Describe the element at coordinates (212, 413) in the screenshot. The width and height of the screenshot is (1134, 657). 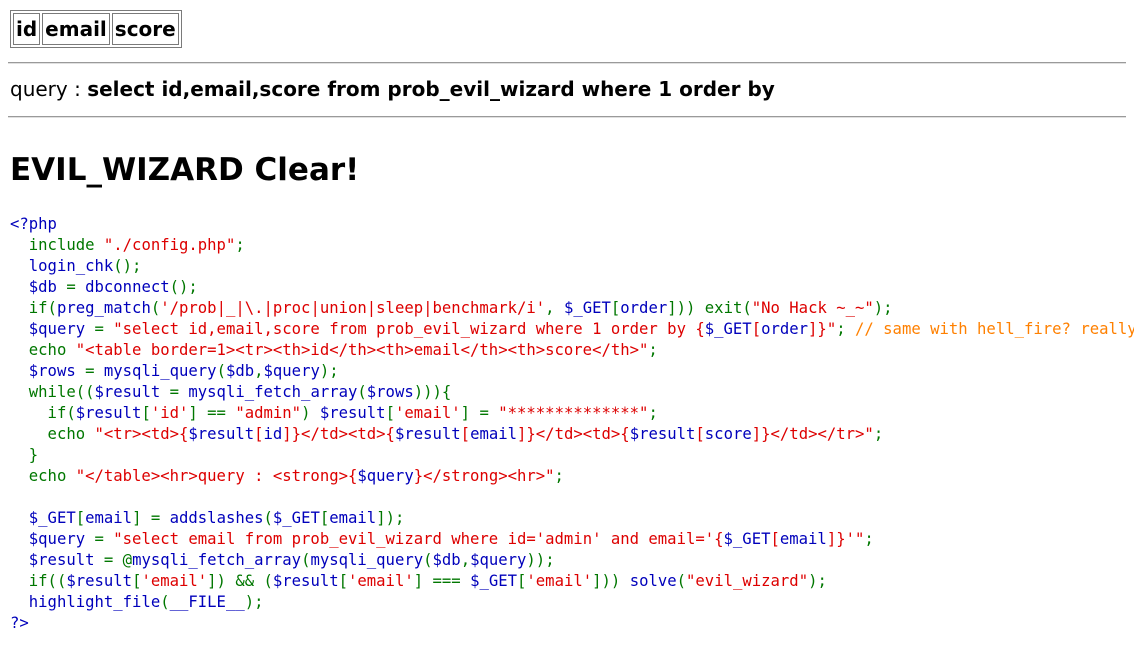
I see `code-token: ] ==` at that location.